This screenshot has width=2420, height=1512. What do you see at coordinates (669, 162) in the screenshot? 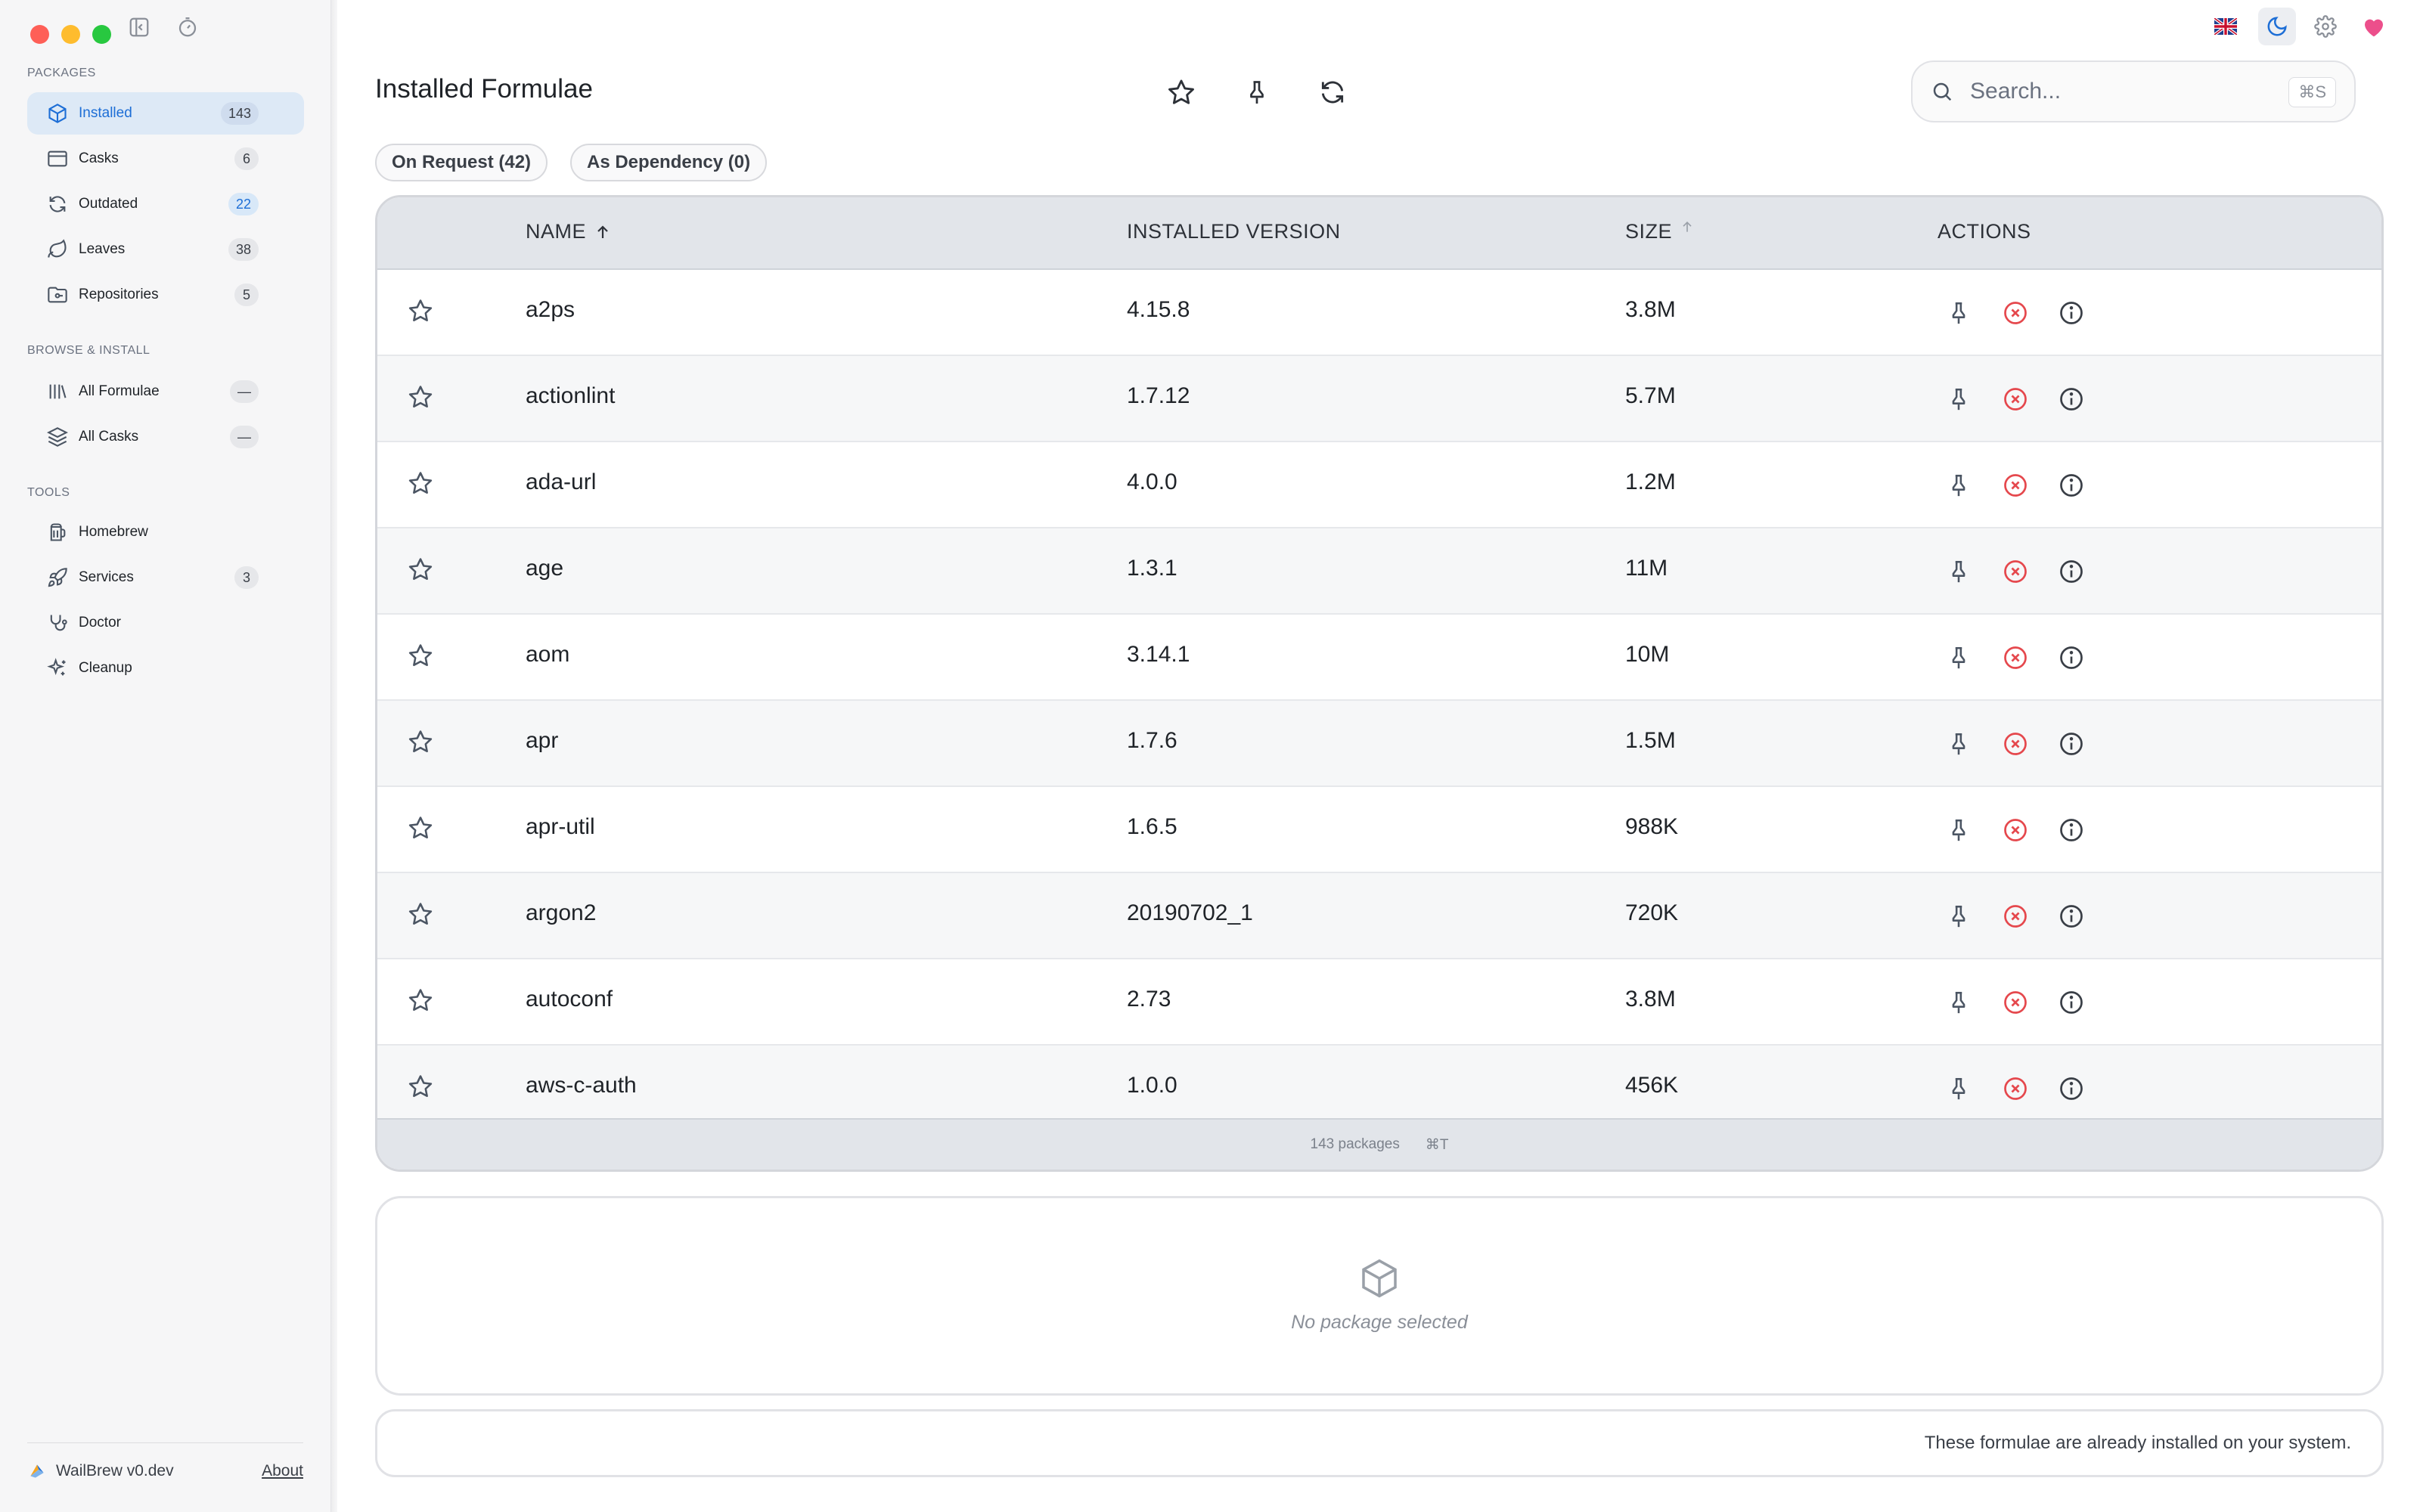
I see `filter-as-dependency: As Dependency (0)` at bounding box center [669, 162].